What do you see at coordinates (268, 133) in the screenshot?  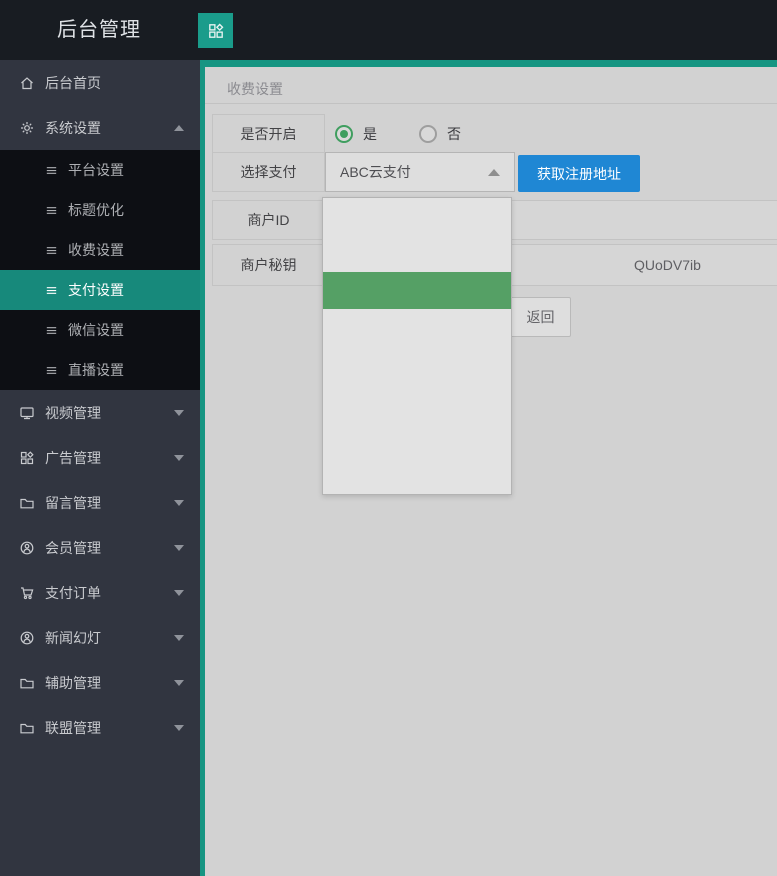 I see `enable-label: 是否开启` at bounding box center [268, 133].